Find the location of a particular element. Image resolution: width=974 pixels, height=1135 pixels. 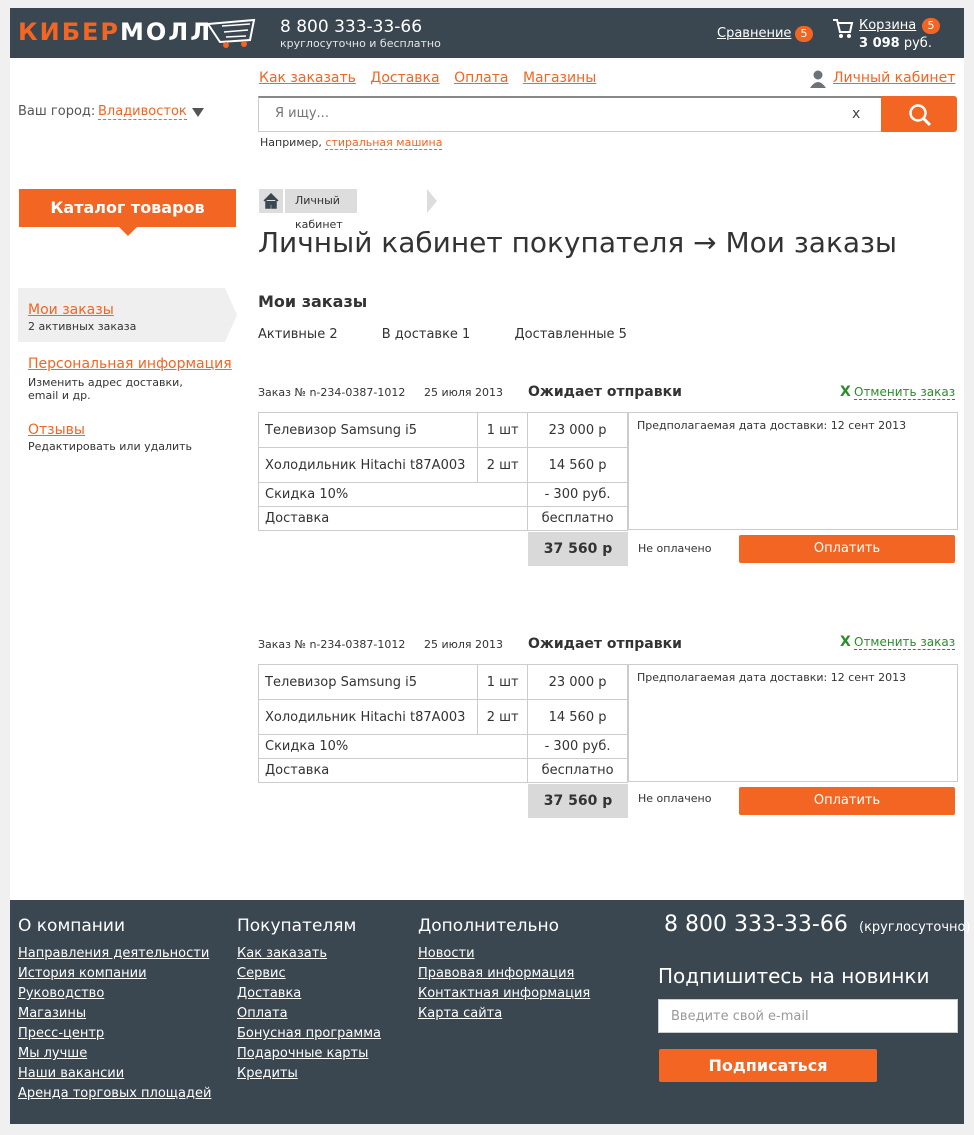

footer-link: Магазины is located at coordinates (114, 1014).